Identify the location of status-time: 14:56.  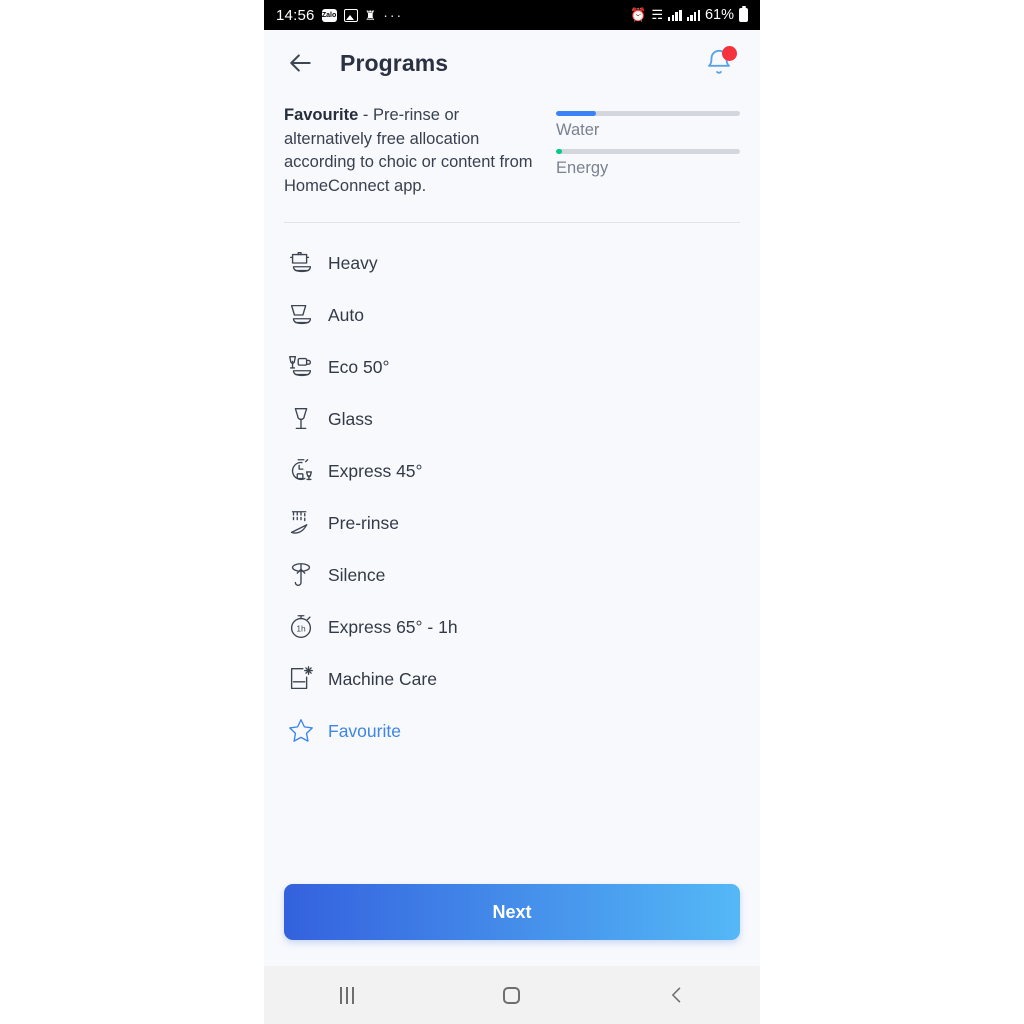
(295, 15).